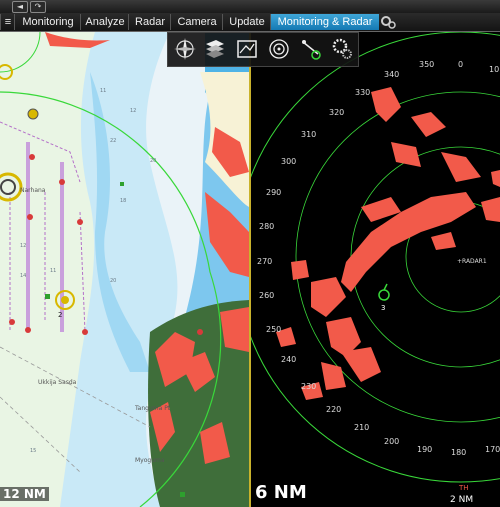 Image resolution: width=500 pixels, height=507 pixels. I want to click on bearing-label: 330, so click(362, 92).